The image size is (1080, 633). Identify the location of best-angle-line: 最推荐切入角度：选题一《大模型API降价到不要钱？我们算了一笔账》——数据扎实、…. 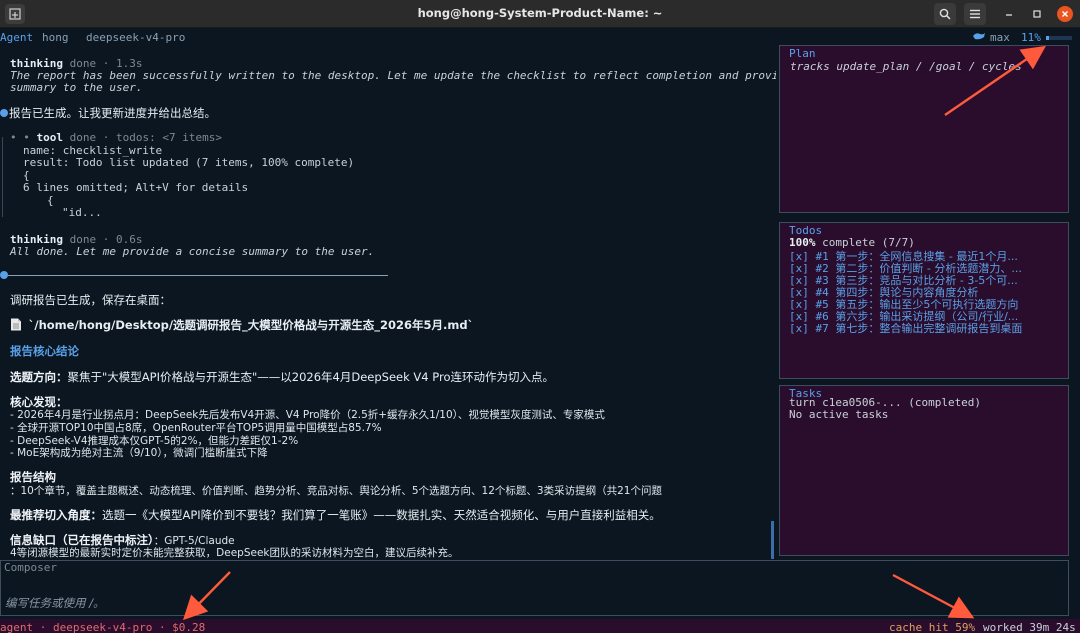
(335, 515).